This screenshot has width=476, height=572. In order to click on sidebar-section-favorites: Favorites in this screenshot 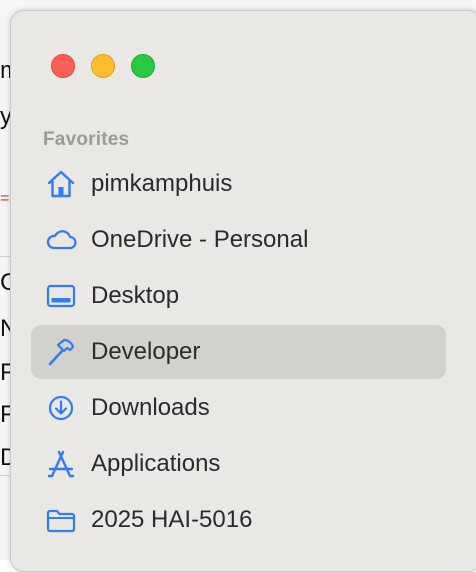, I will do `click(86, 139)`.